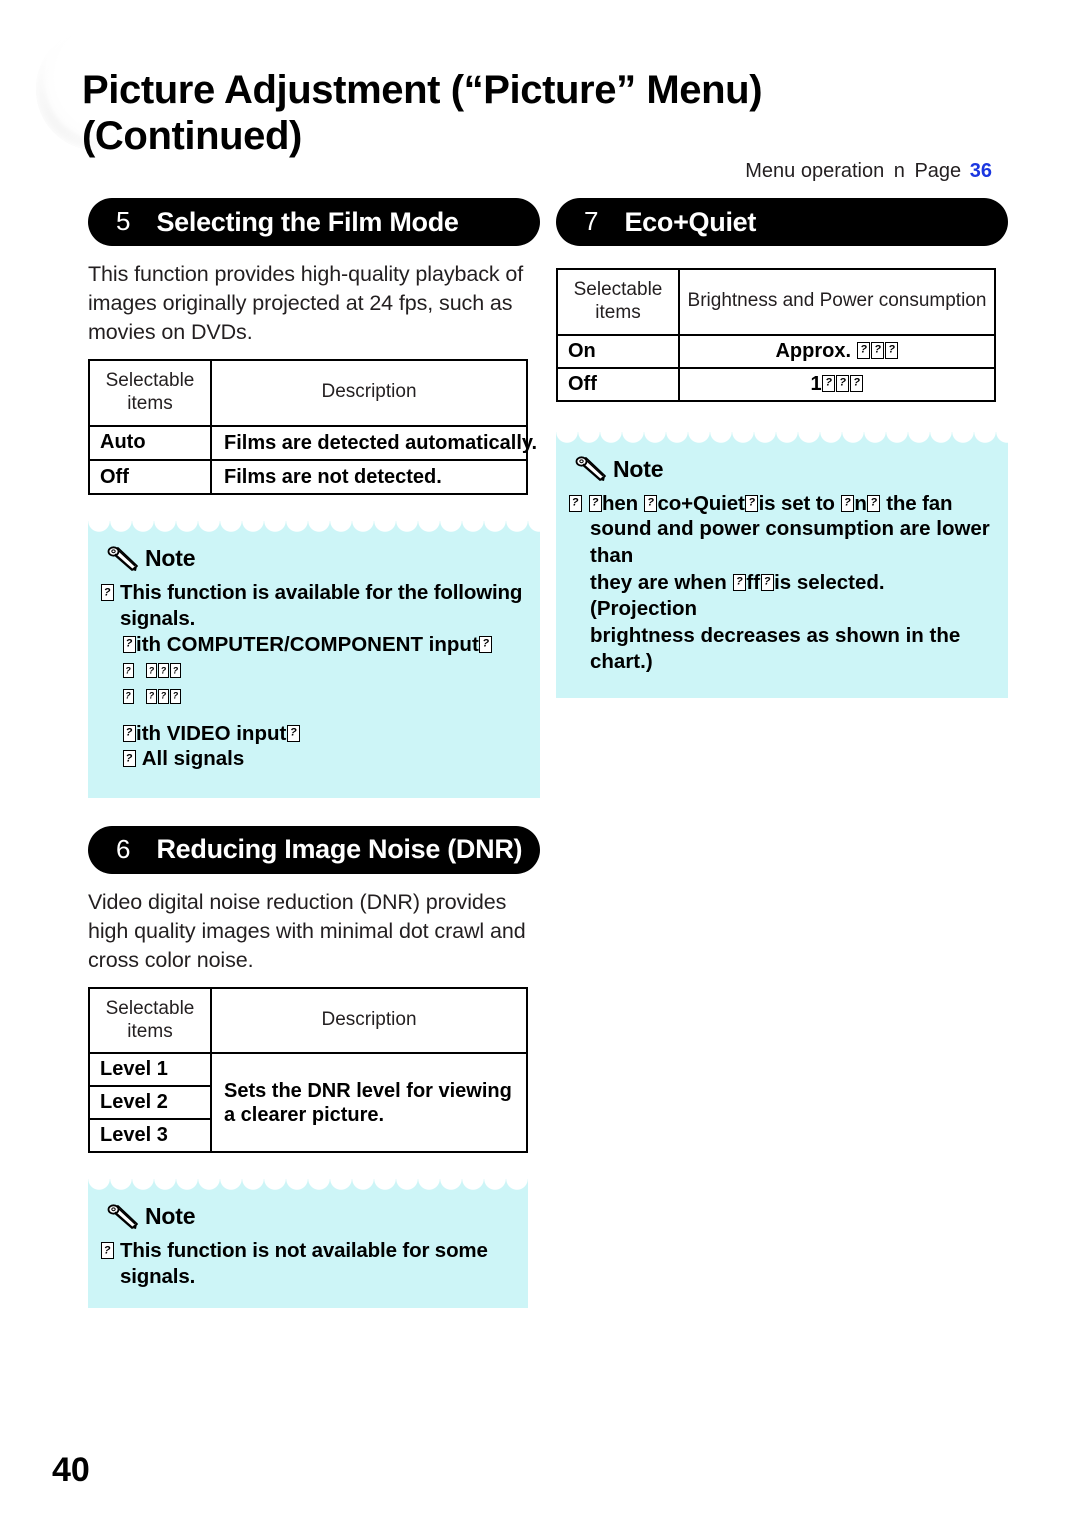  Describe the element at coordinates (690, 221) in the screenshot. I see `section-title: Eco+Quiet` at that location.